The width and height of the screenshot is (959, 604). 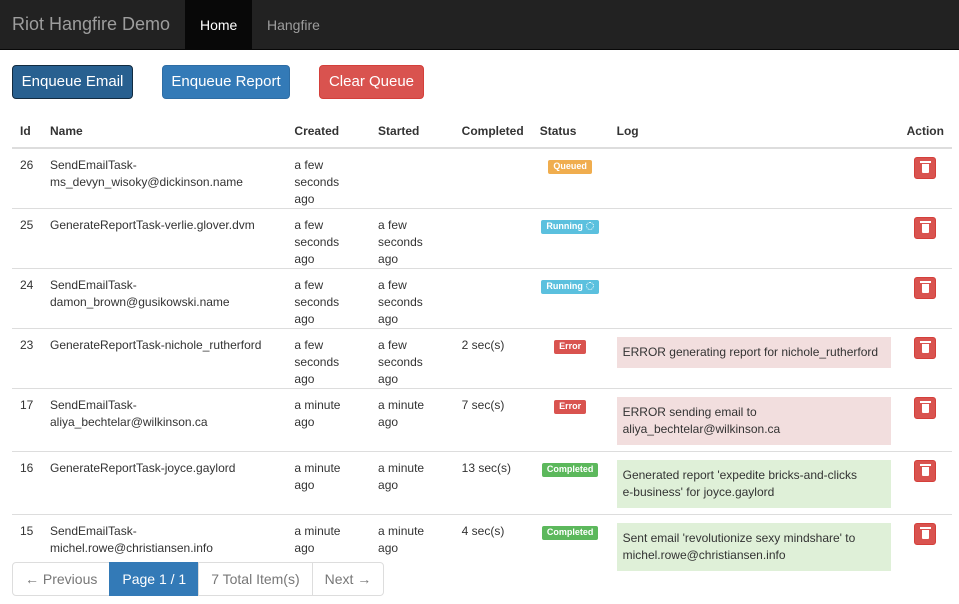 What do you see at coordinates (255, 579) in the screenshot?
I see `total-items-count: 7 Total Item(s)` at bounding box center [255, 579].